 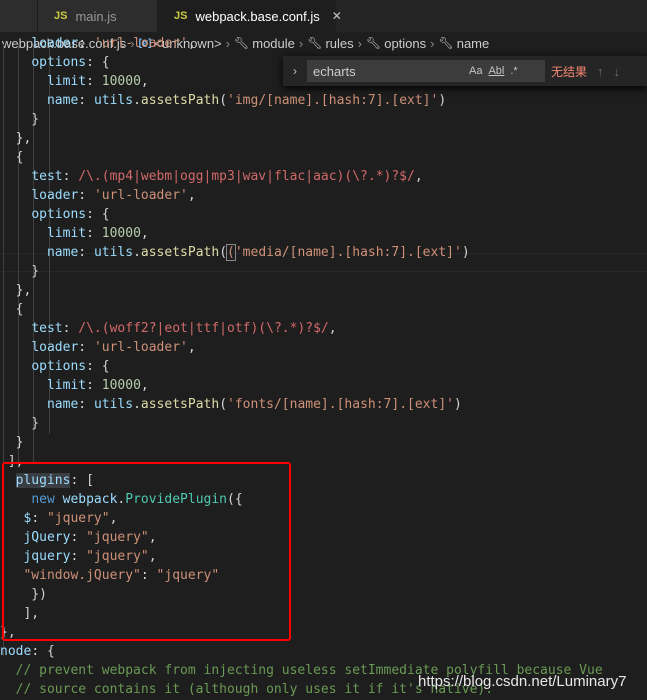 I want to click on find-input, so click(x=388, y=71).